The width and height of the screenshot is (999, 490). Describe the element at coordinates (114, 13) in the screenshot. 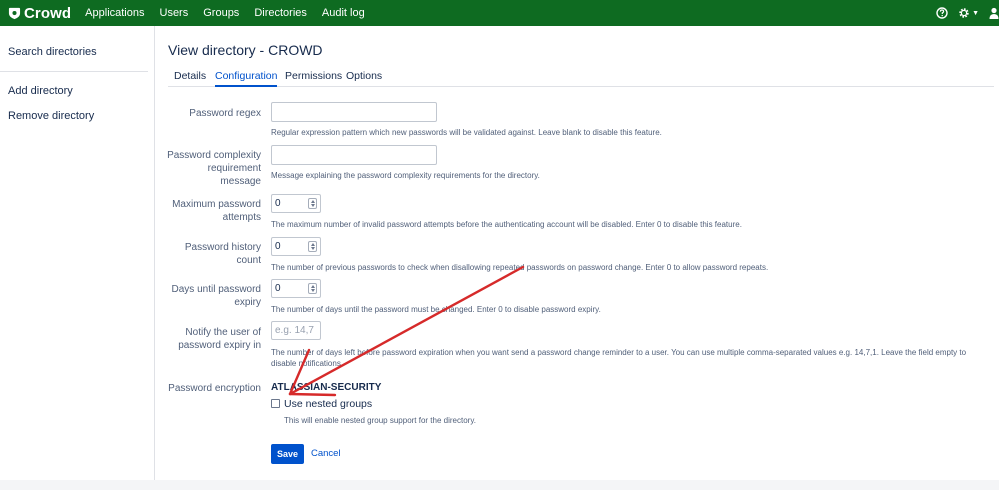

I see `nav-applications: Applications` at that location.